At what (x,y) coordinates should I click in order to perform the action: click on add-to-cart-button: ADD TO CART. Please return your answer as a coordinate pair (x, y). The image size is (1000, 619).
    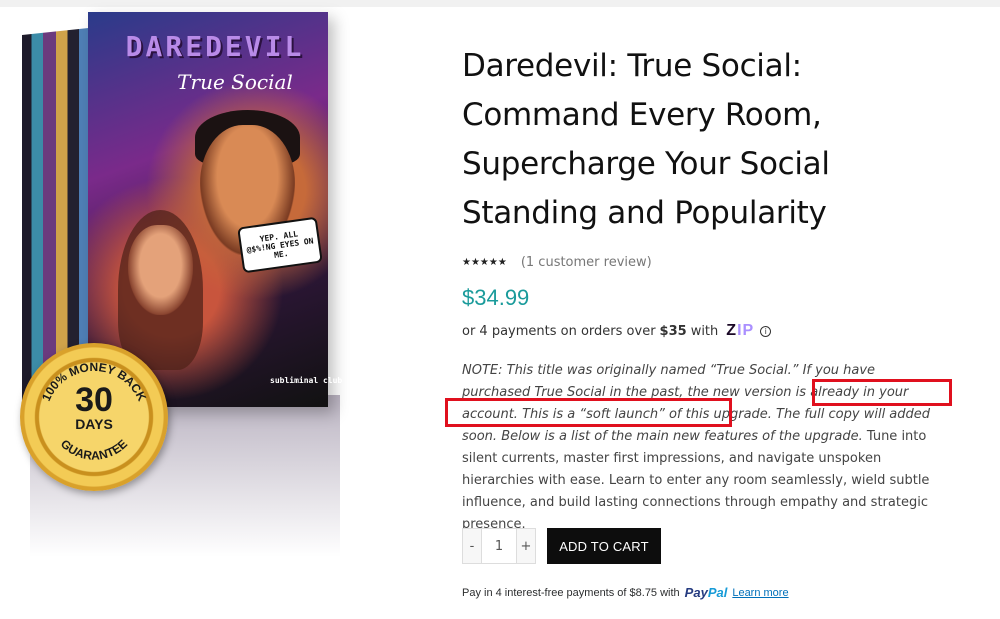
    Looking at the image, I should click on (604, 546).